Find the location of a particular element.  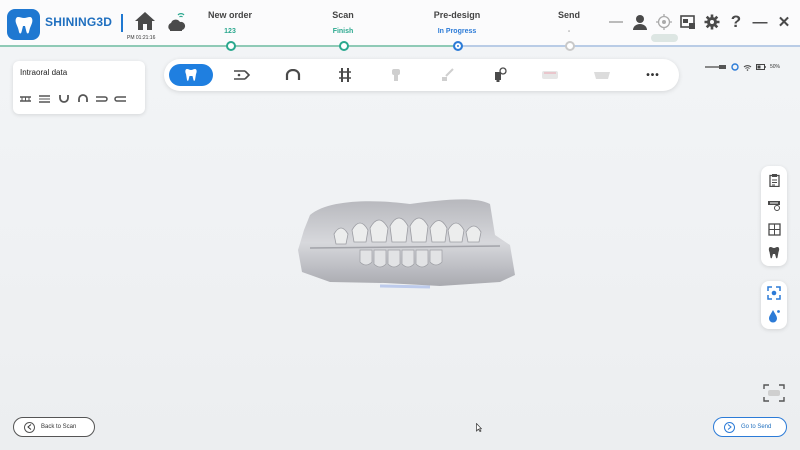

design-toolbar: ••• is located at coordinates (421, 75).